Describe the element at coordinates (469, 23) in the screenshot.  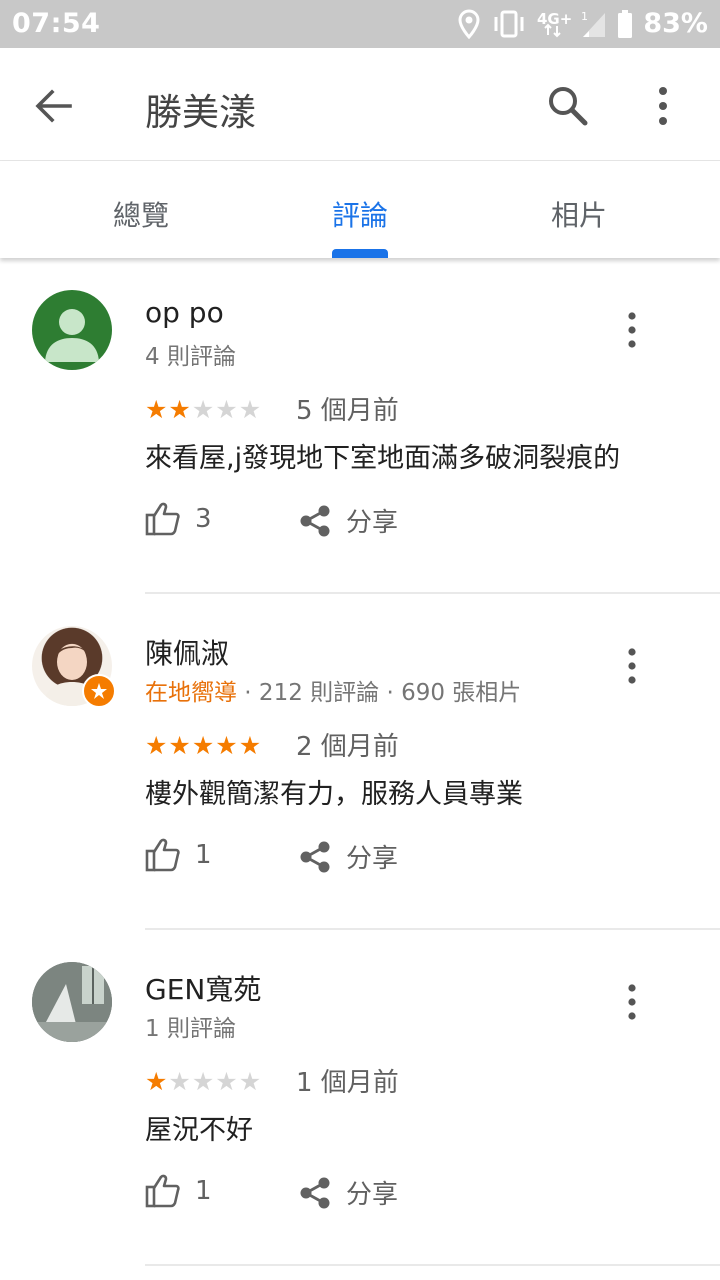
I see `location-icon` at that location.